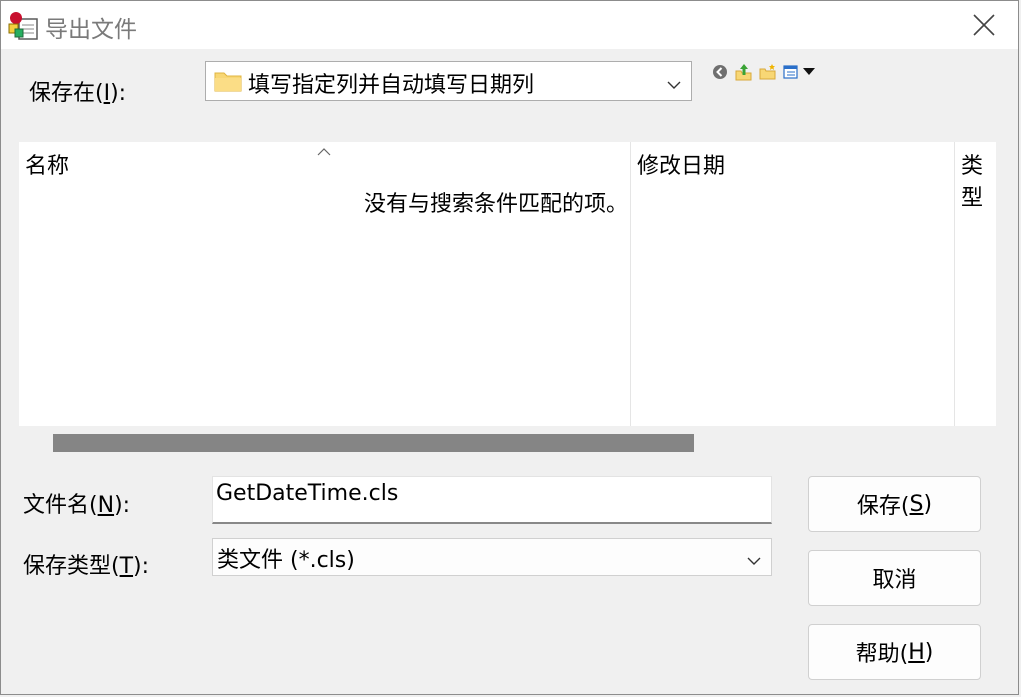 The height and width of the screenshot is (697, 1021). I want to click on lookin-label: 保存在(I):, so click(78, 93).